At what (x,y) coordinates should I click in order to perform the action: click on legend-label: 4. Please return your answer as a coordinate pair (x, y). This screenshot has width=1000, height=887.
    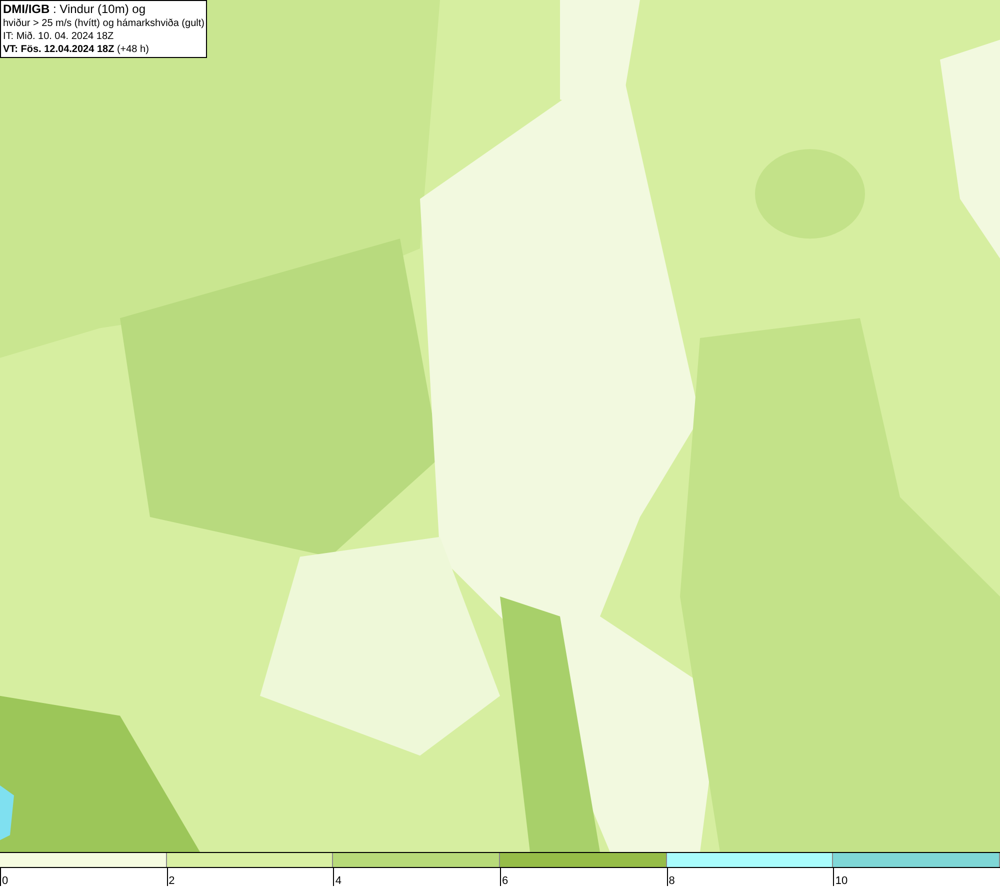
    Looking at the image, I should click on (338, 881).